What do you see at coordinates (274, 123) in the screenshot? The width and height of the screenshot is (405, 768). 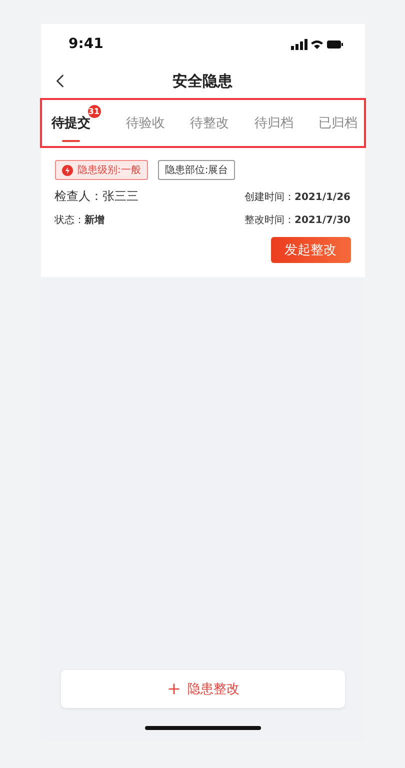 I see `tab: 待归档` at bounding box center [274, 123].